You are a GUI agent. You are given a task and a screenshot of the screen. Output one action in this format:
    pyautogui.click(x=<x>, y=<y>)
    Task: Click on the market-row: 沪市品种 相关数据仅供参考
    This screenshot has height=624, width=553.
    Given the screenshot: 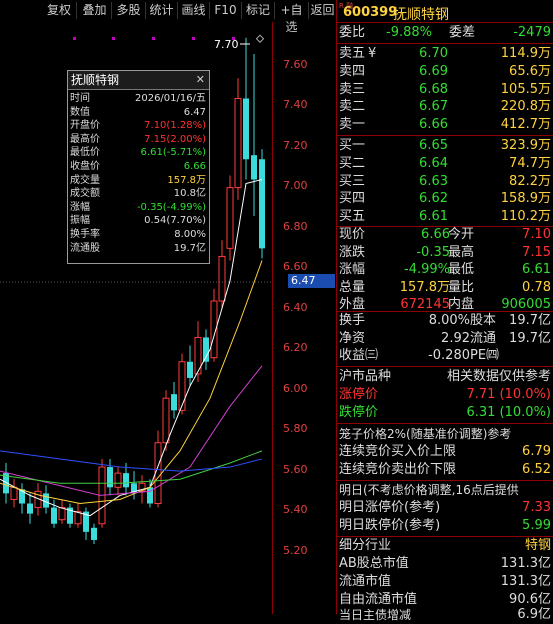 What is the action you would take?
    pyautogui.click(x=445, y=377)
    